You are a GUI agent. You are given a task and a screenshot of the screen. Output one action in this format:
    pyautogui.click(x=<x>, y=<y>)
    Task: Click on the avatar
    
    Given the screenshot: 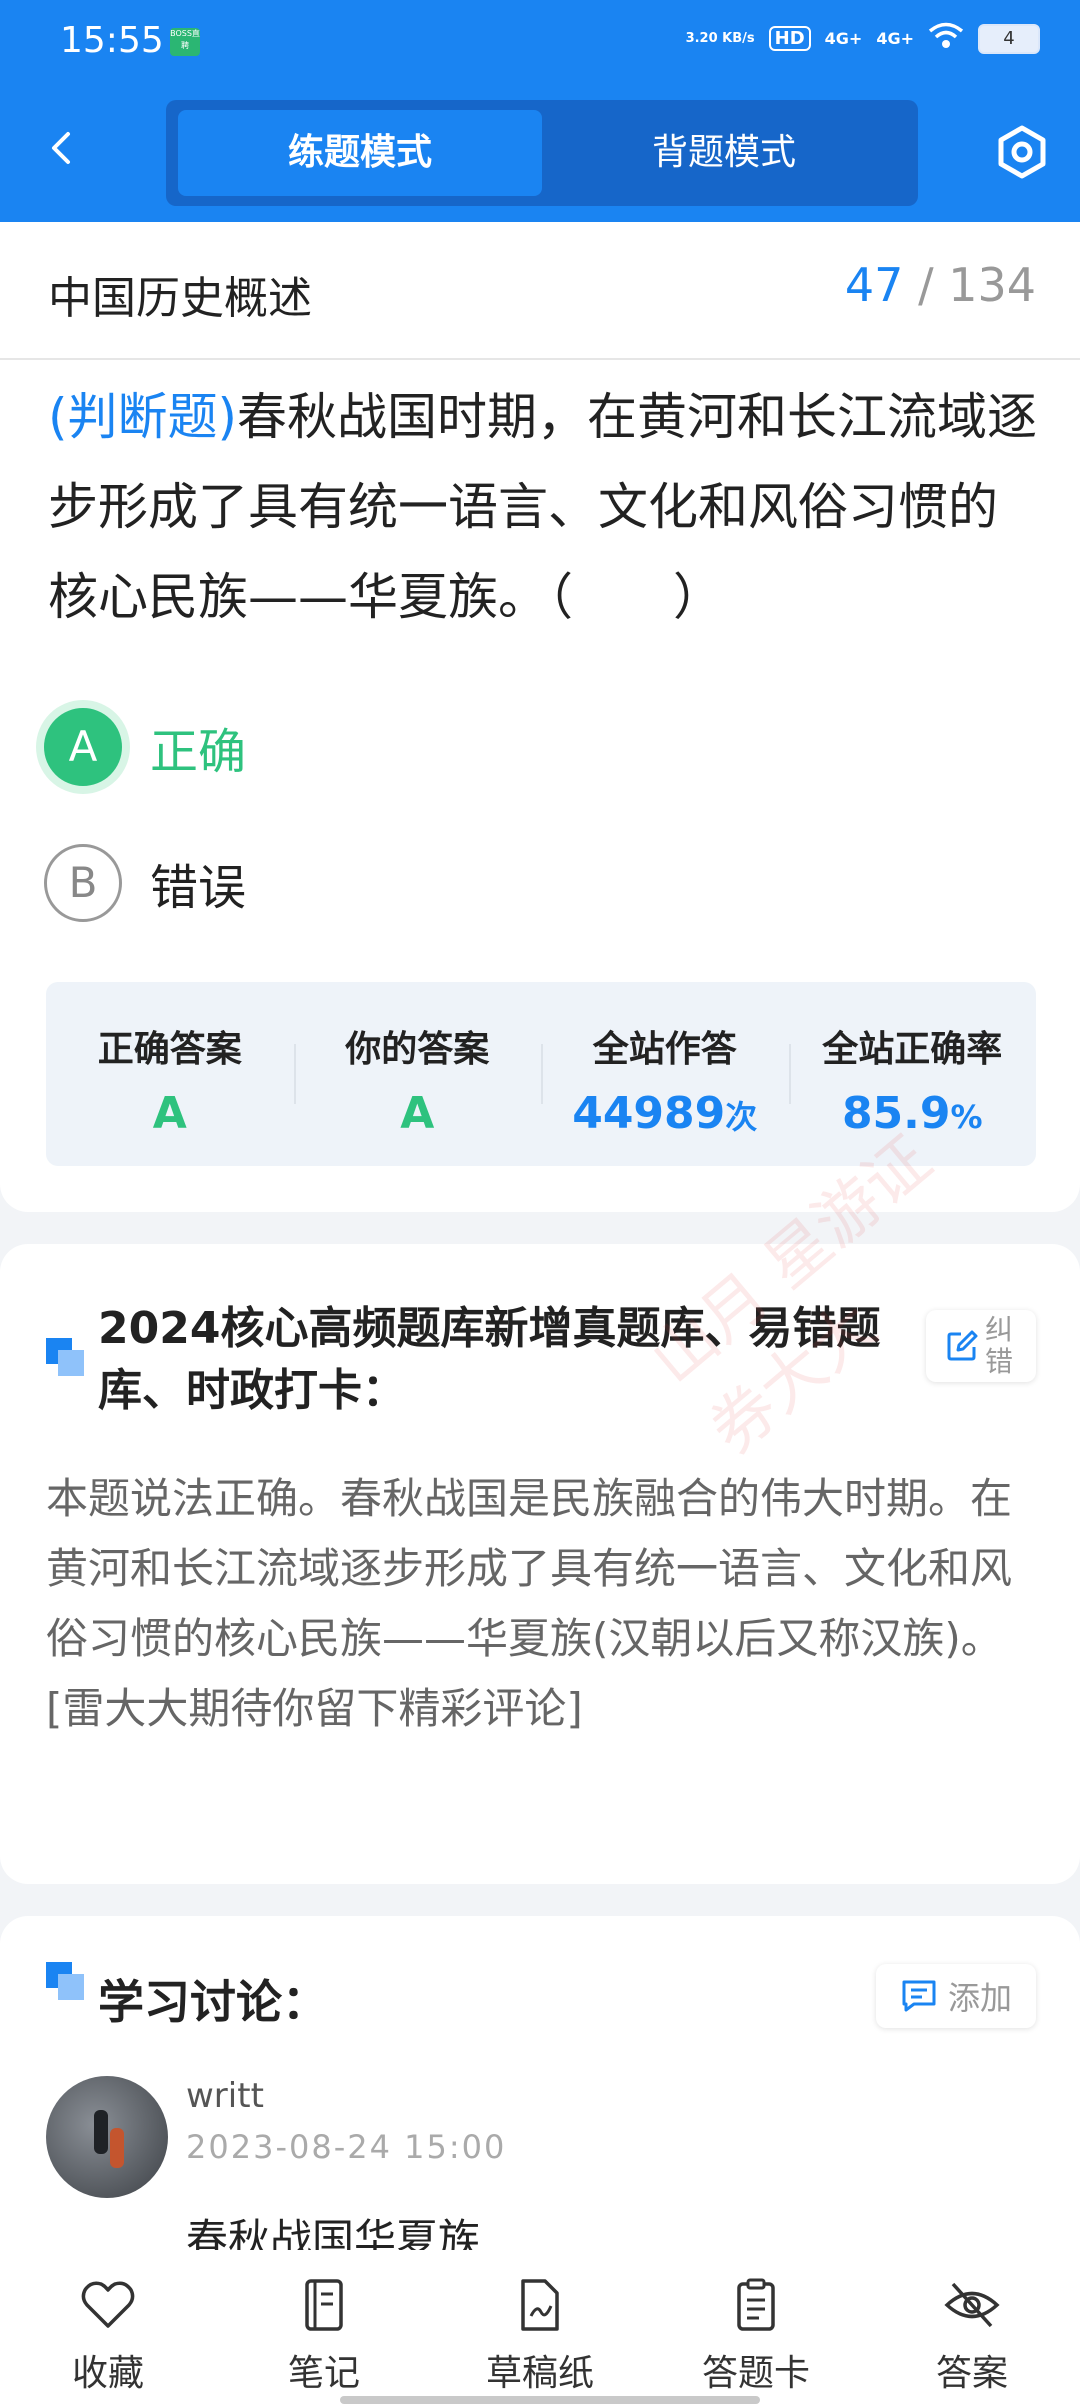 What is the action you would take?
    pyautogui.click(x=107, y=2137)
    